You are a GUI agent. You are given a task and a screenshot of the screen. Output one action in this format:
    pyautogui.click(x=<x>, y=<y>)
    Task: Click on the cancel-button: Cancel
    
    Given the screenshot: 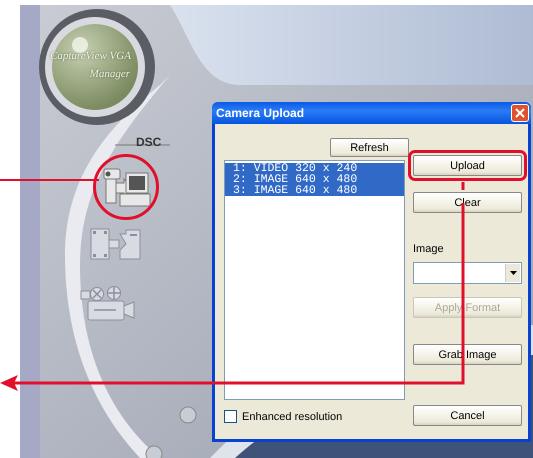 What is the action you would take?
    pyautogui.click(x=467, y=415)
    